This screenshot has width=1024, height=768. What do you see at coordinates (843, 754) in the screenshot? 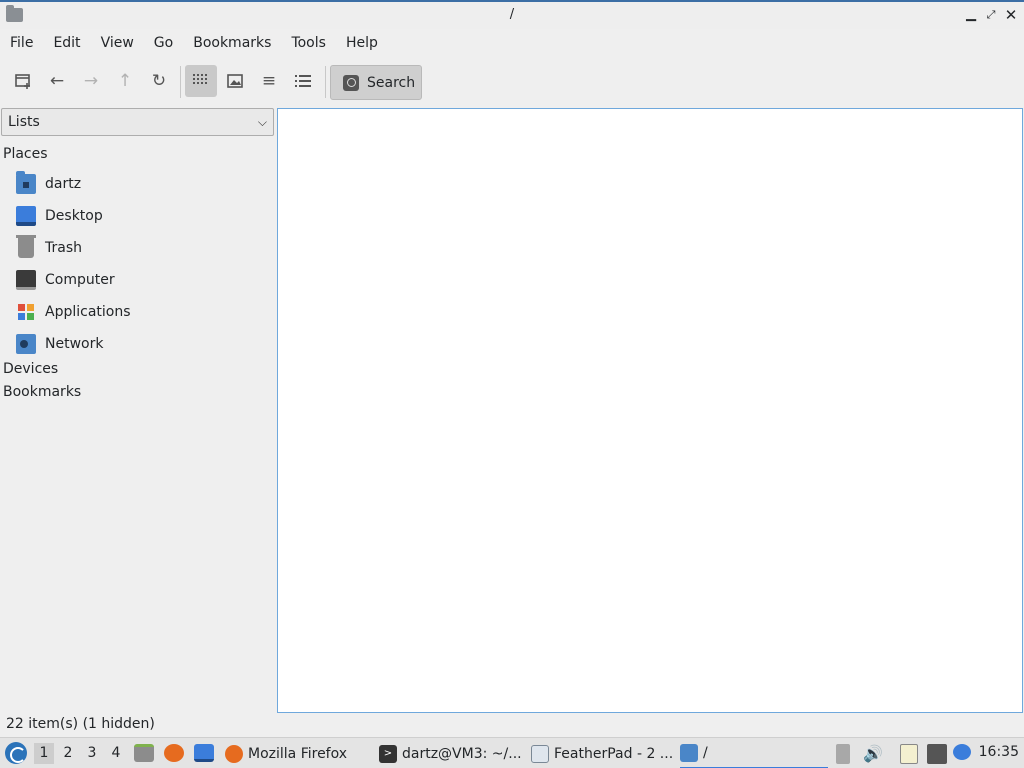
I see `tray-arrow-icon` at bounding box center [843, 754].